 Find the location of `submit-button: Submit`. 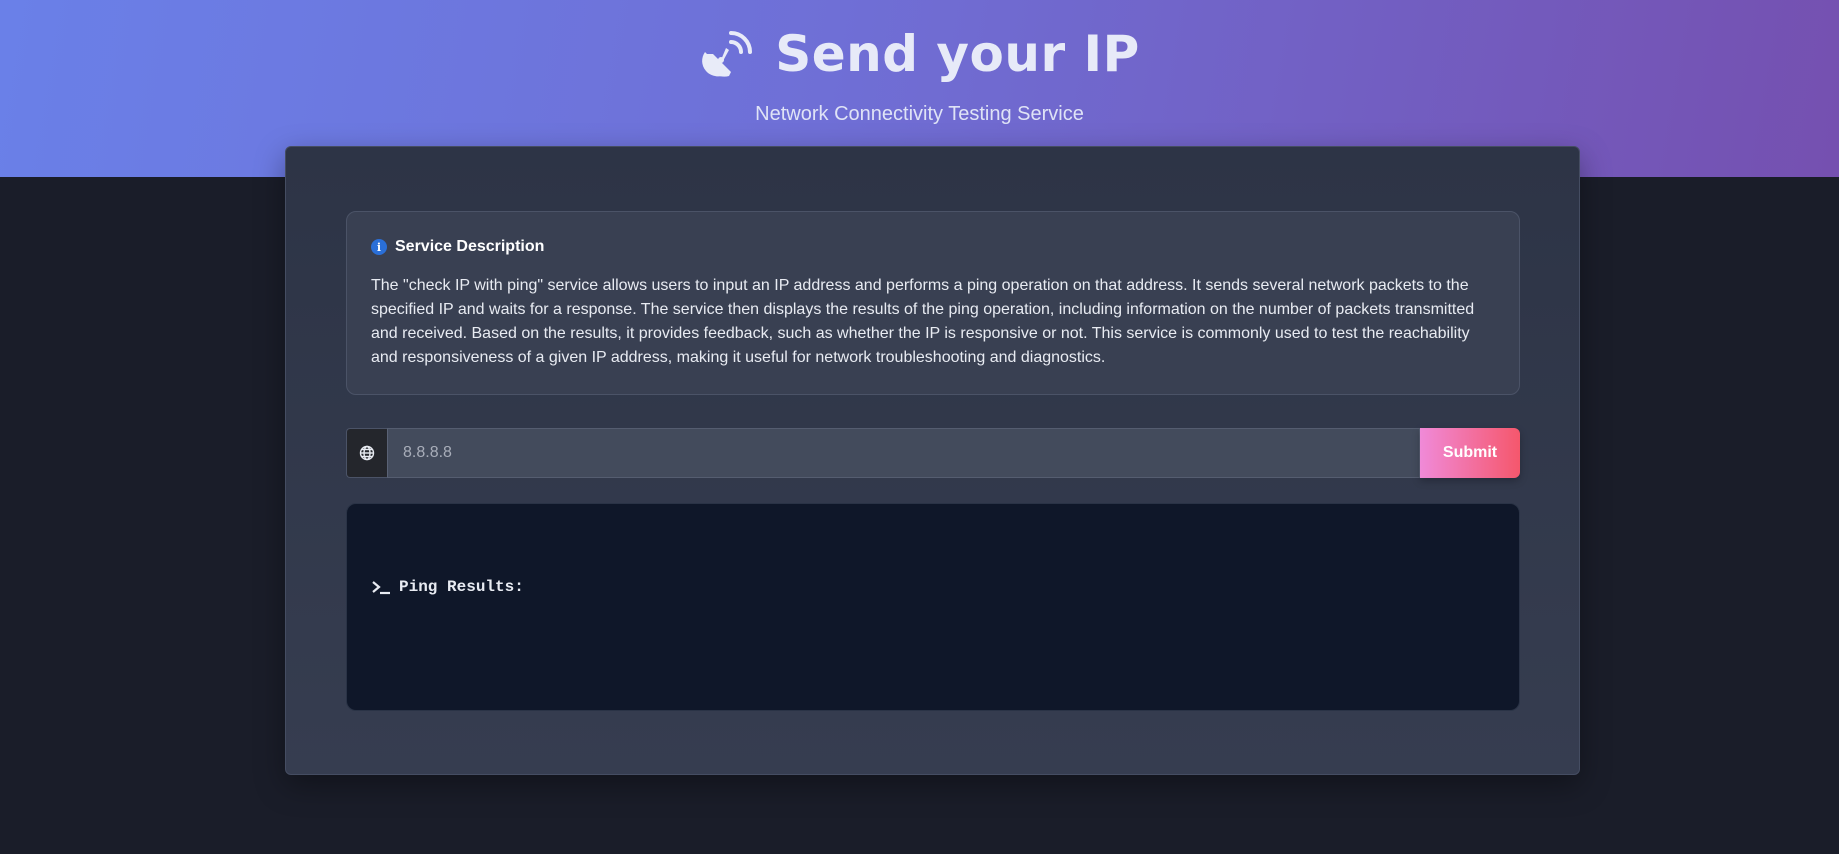

submit-button: Submit is located at coordinates (1470, 453).